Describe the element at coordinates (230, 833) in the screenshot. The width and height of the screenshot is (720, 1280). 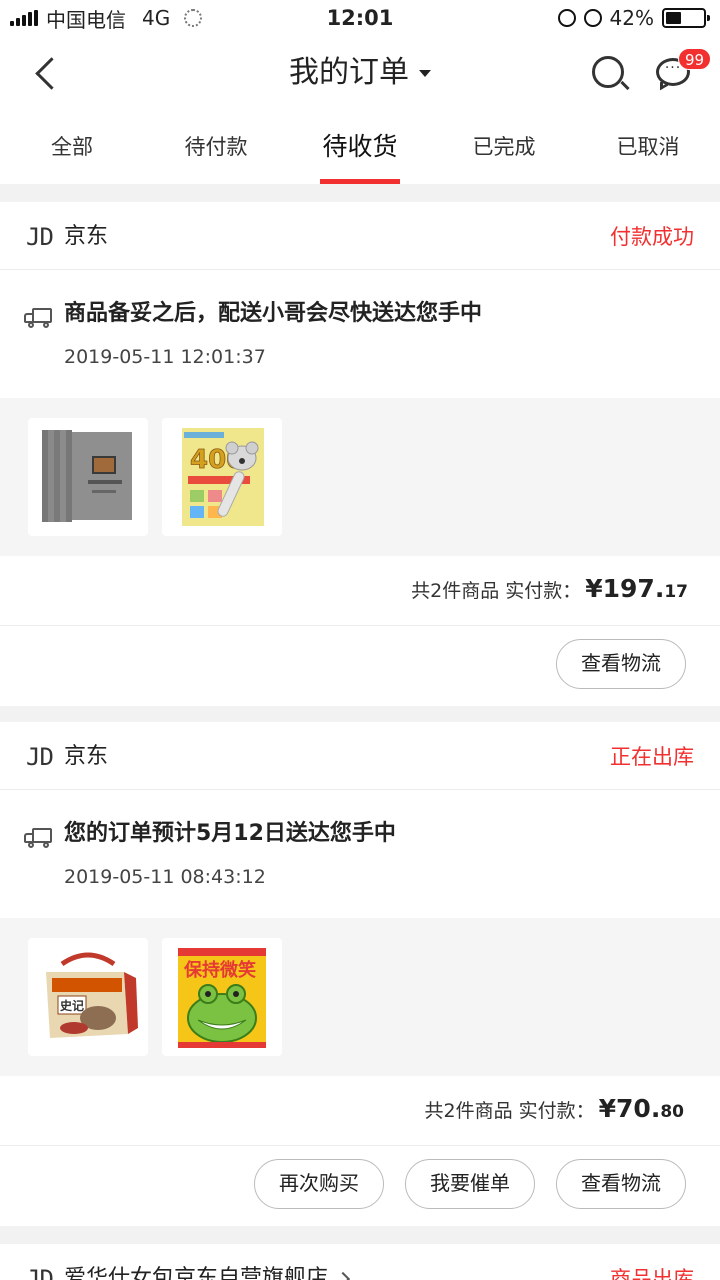
I see `tracking-message: 您的订单预计5月12日送达您手中` at that location.